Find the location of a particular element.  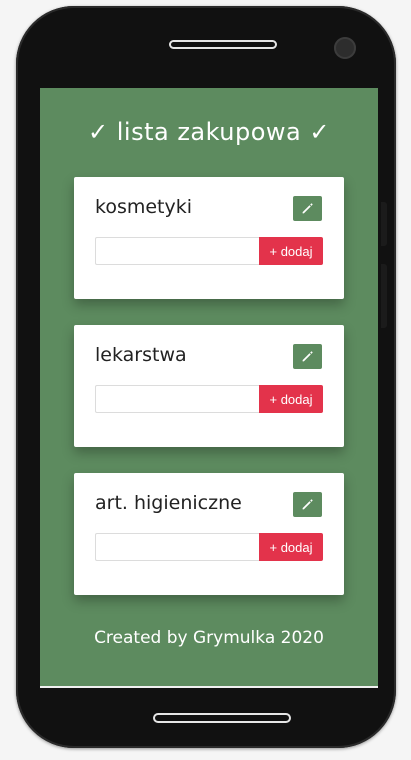

phone-side-button-top is located at coordinates (384, 224).